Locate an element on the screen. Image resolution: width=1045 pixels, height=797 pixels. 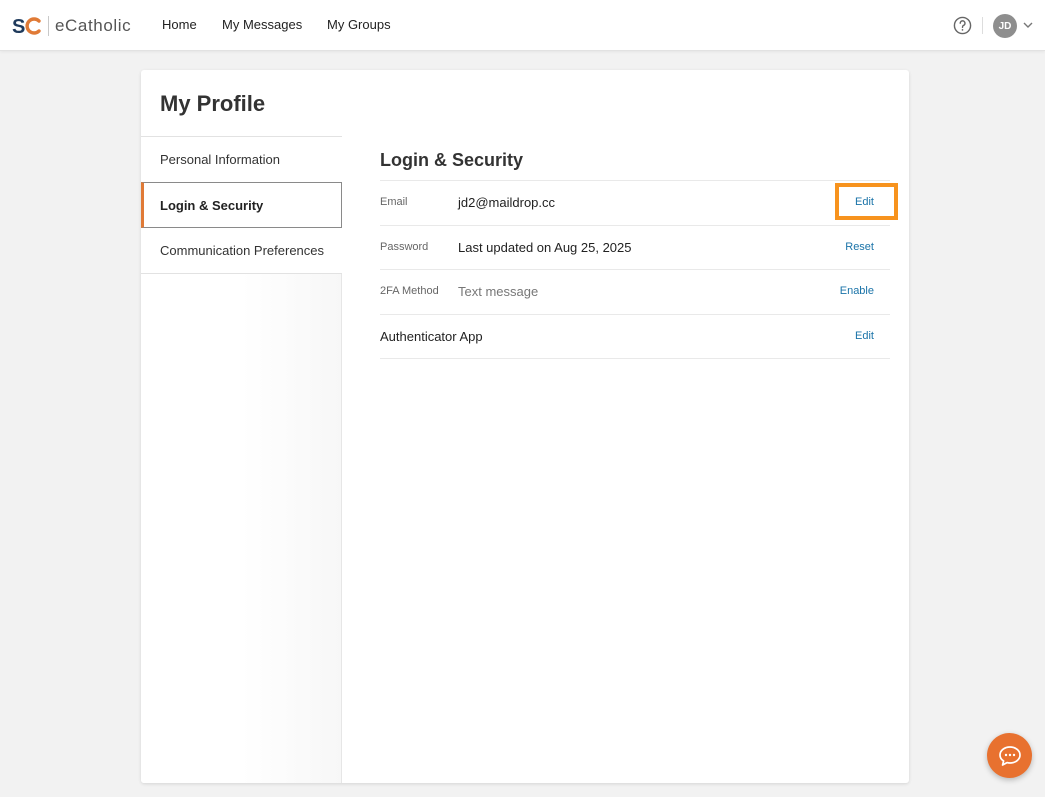
sidebar-item-personal-information: Personal Information is located at coordinates (241, 160).